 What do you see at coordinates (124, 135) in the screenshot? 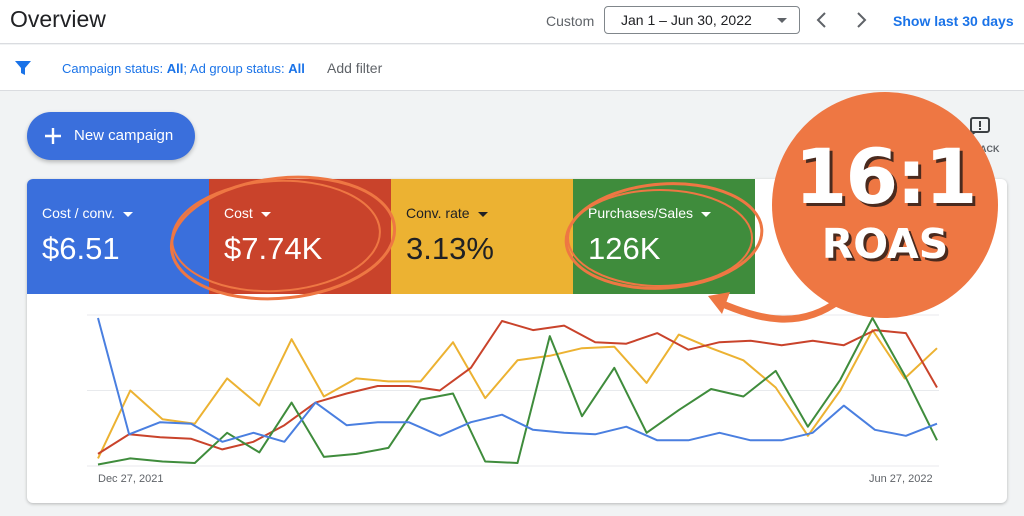
I see `new-campaign-label: New campaign` at bounding box center [124, 135].